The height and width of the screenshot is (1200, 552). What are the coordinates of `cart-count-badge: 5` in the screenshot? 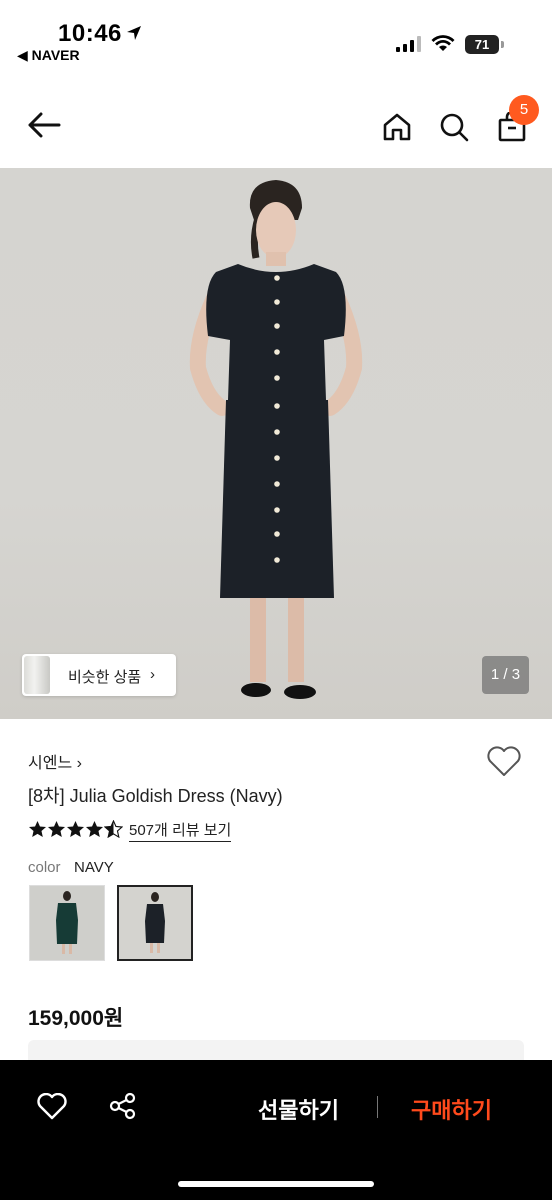 It's located at (524, 110).